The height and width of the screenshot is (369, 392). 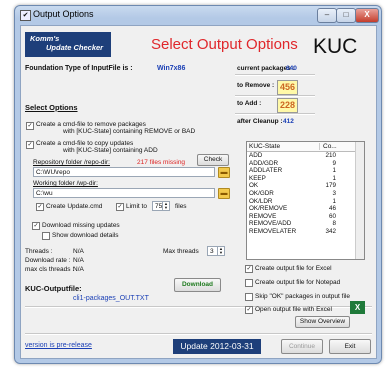 I want to click on to-remove-label: to Remove :, so click(x=256, y=85).